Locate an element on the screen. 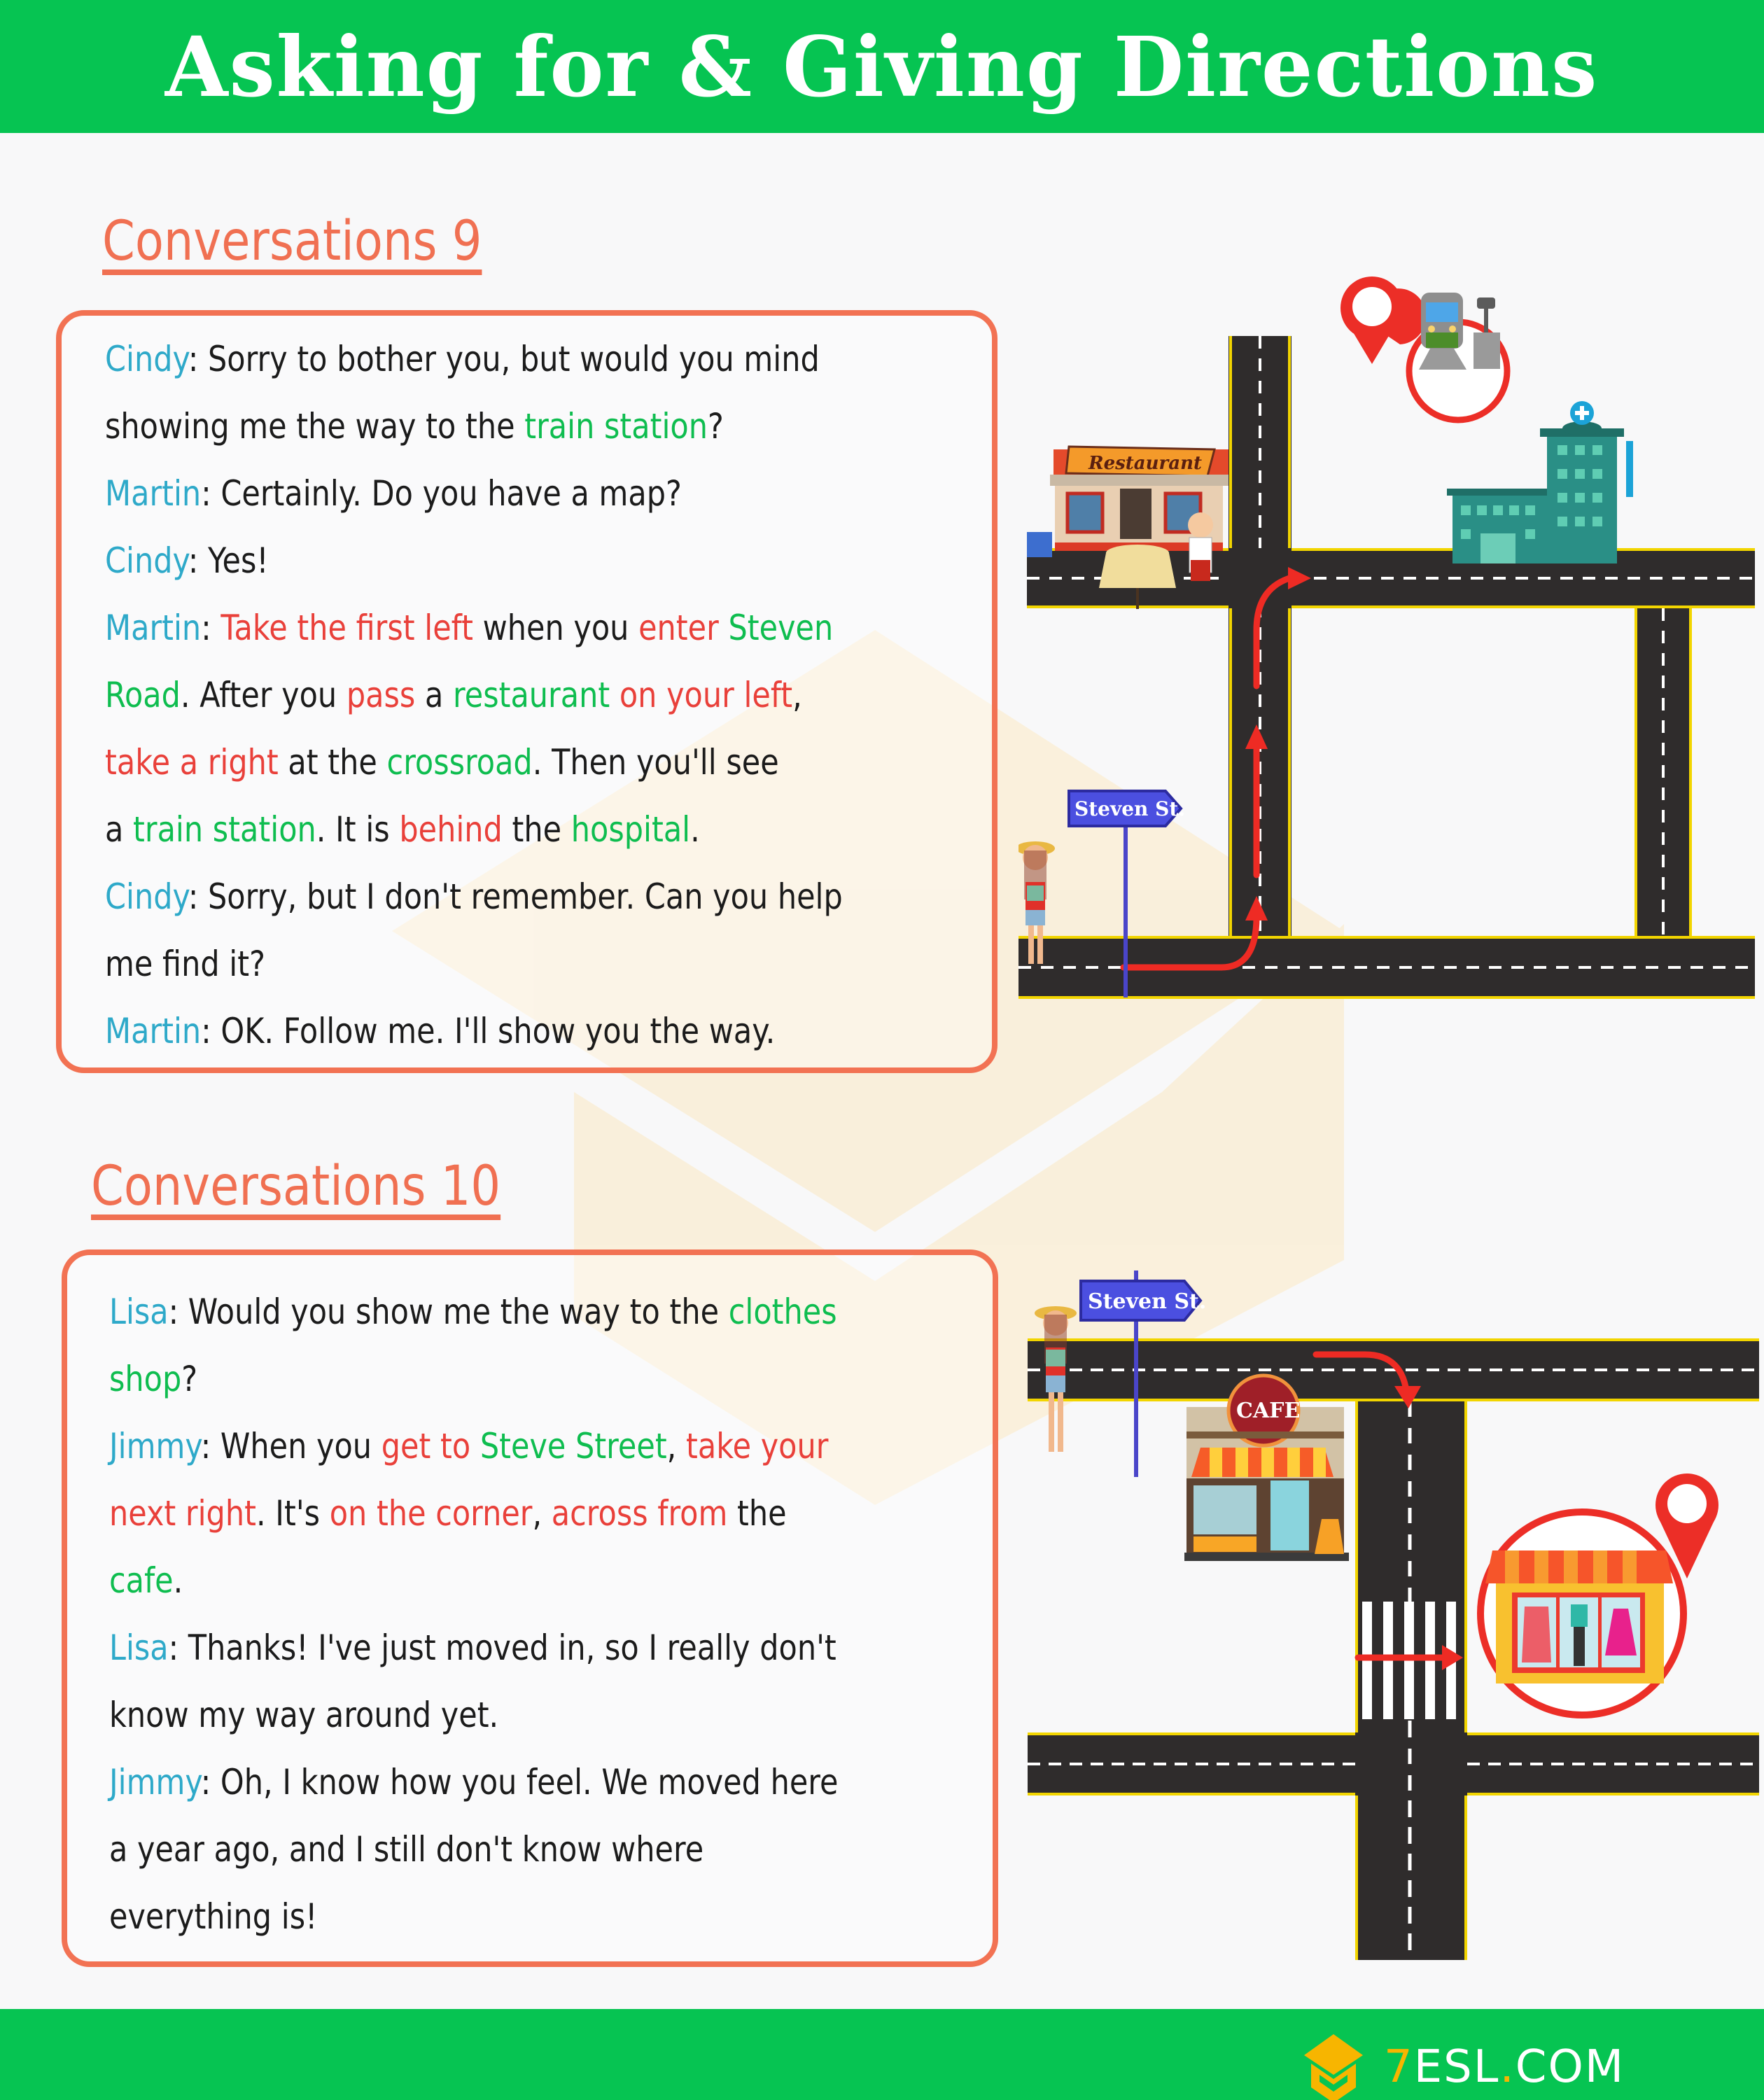  direction-phrase: next right is located at coordinates (182, 1513).